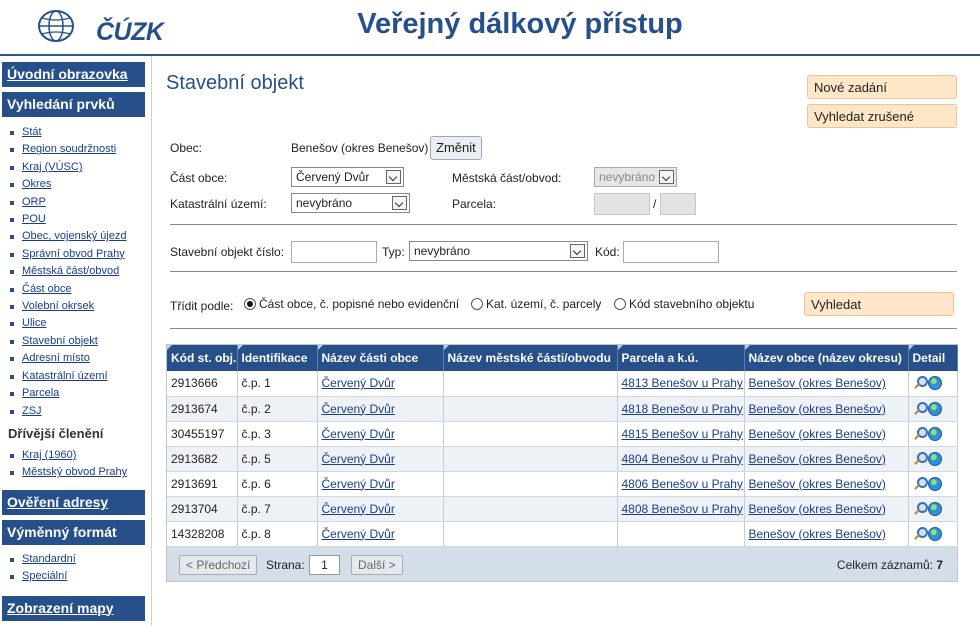  Describe the element at coordinates (671, 252) in the screenshot. I see `kod-input` at that location.